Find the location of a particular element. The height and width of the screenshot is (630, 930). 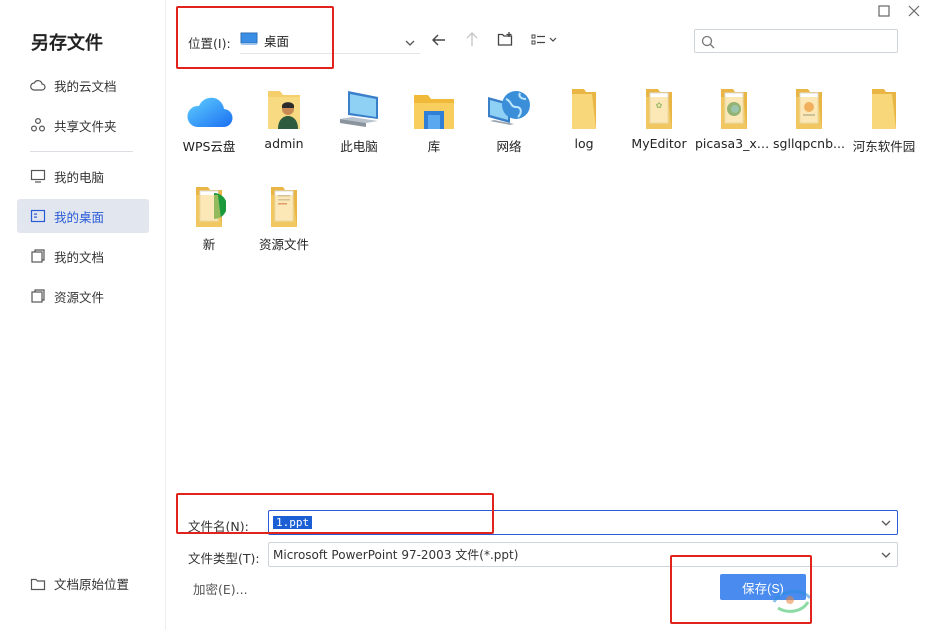

up-button is located at coordinates (472, 41).